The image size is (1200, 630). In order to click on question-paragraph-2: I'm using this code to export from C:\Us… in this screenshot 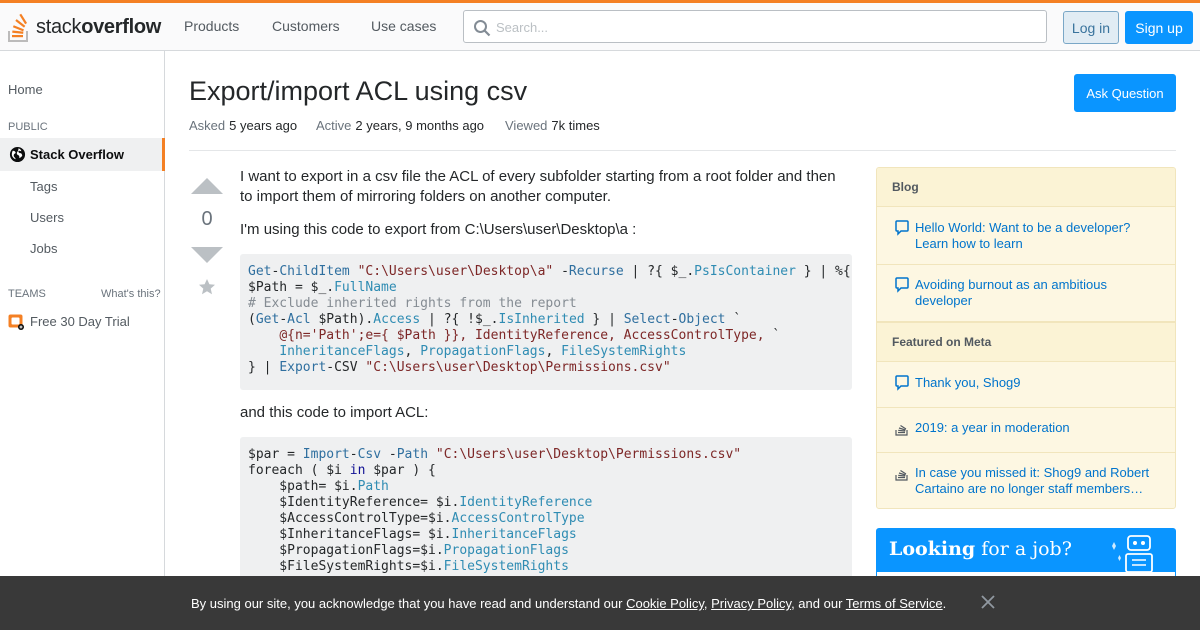, I will do `click(438, 229)`.